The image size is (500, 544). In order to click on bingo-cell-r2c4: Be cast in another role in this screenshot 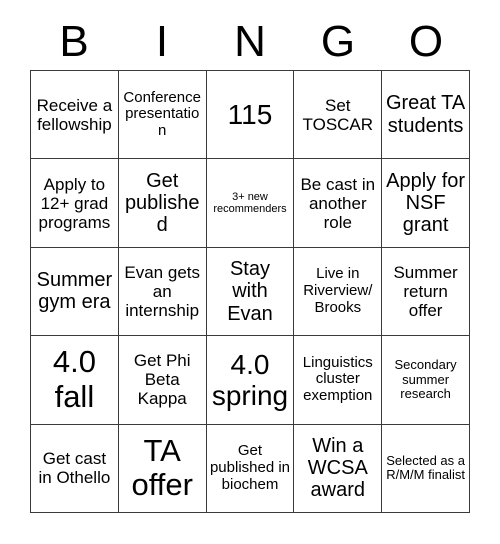, I will do `click(338, 203)`.